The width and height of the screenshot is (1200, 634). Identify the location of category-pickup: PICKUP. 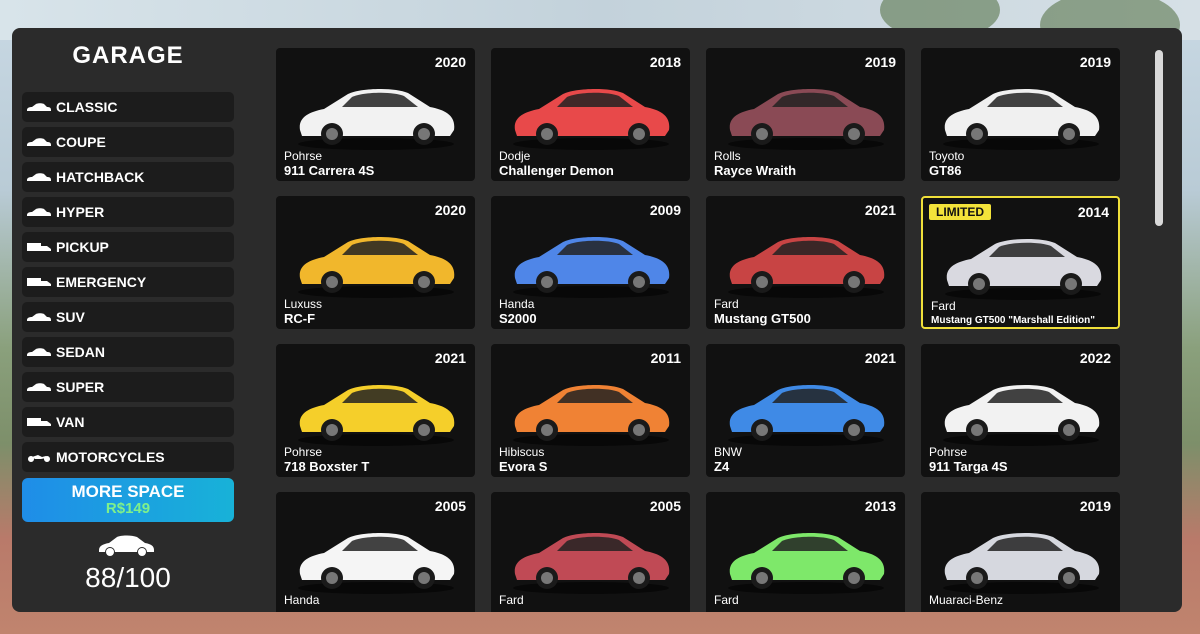
(128, 247).